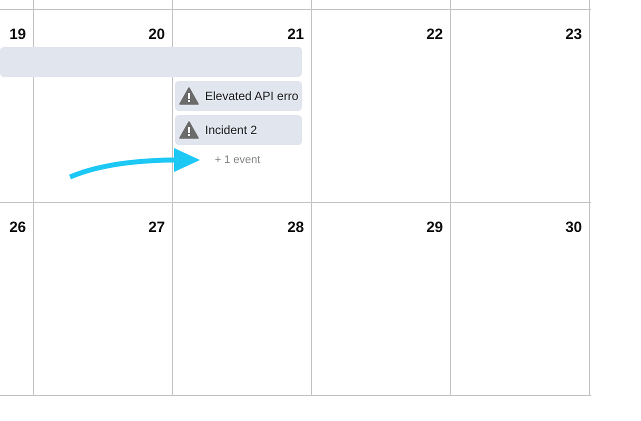 The height and width of the screenshot is (421, 641). I want to click on incident-event: Elevated API erro, so click(238, 96).